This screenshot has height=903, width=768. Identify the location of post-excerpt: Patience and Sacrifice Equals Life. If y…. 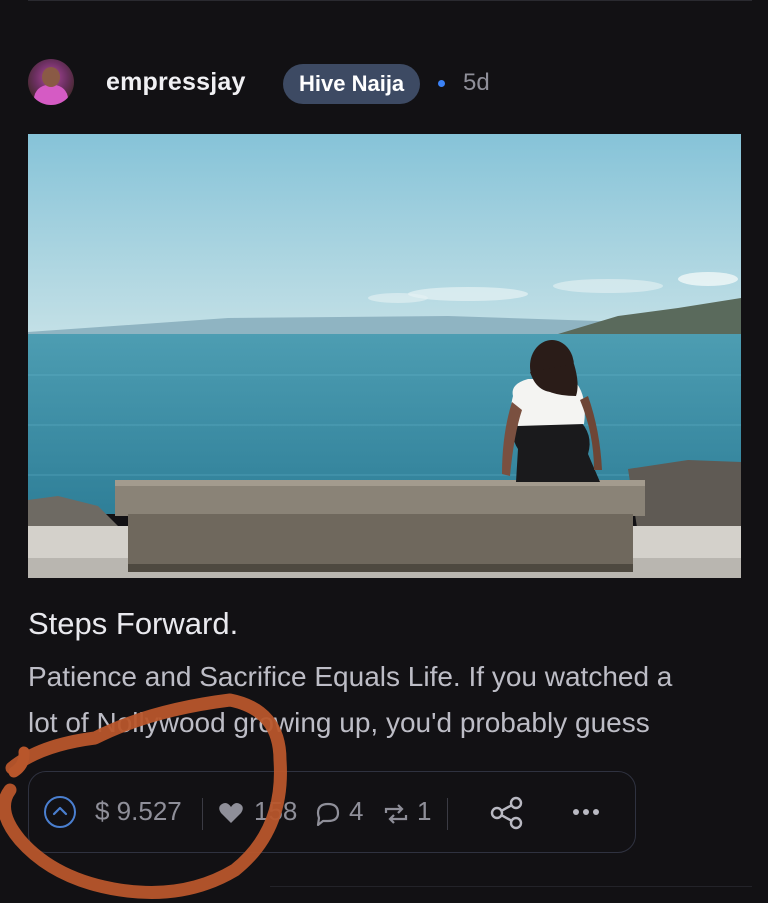
(388, 700).